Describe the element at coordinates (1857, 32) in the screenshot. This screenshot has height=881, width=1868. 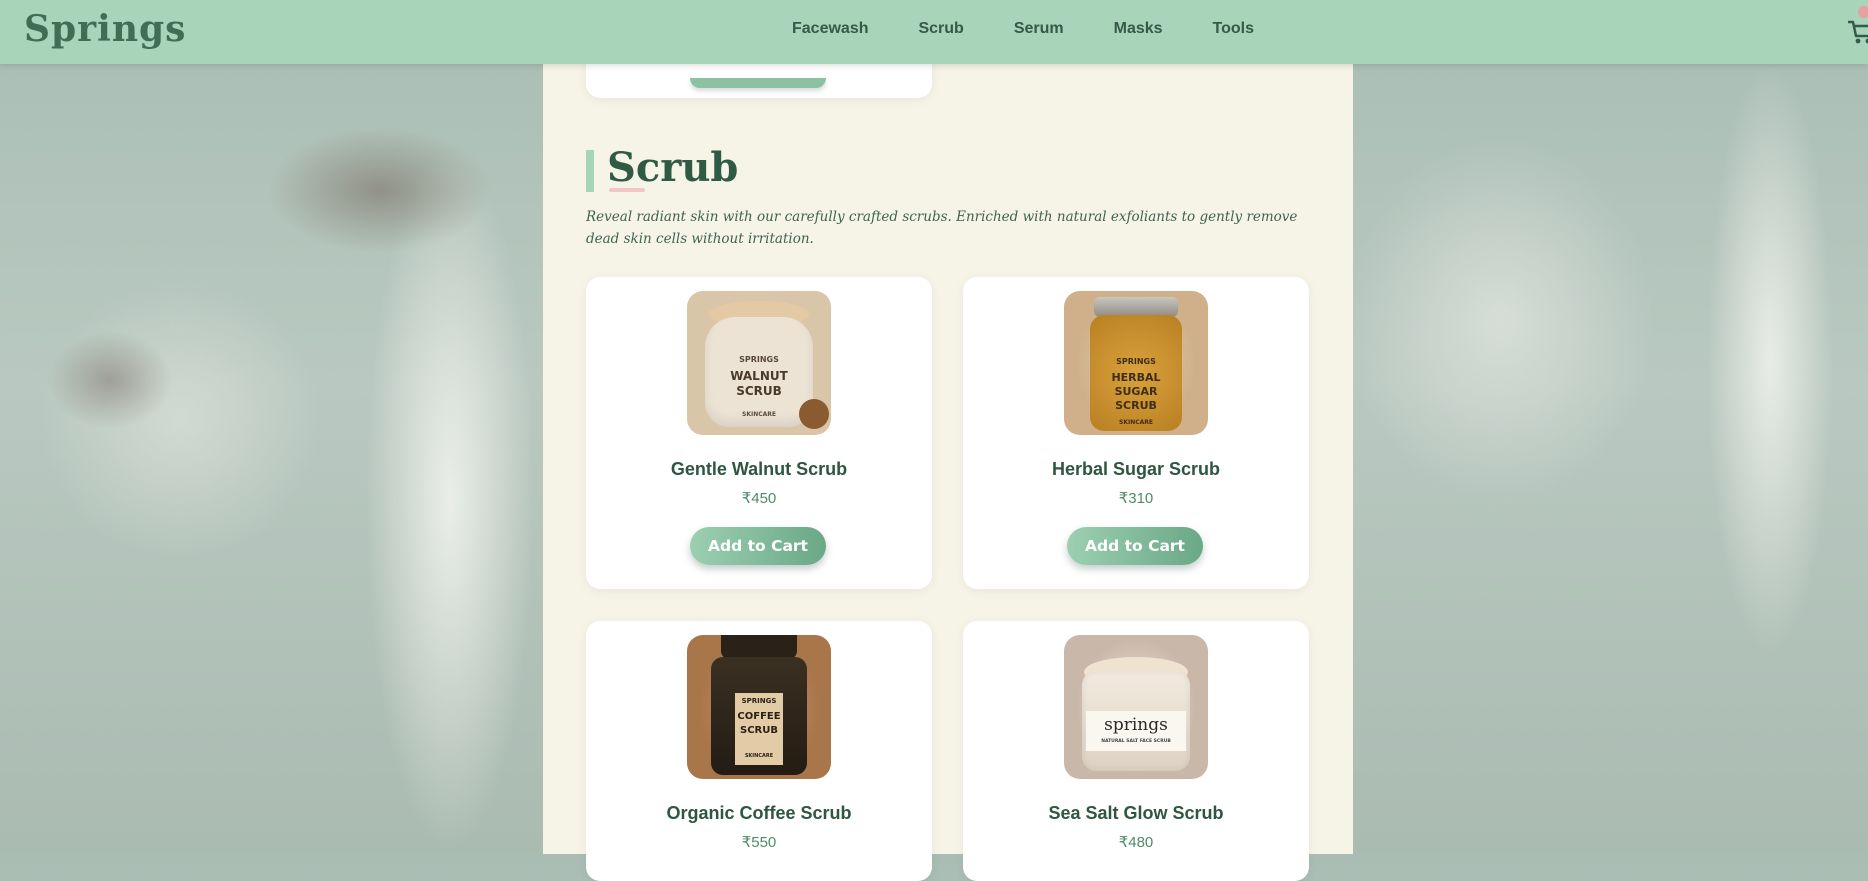
I see `cart-icon` at that location.